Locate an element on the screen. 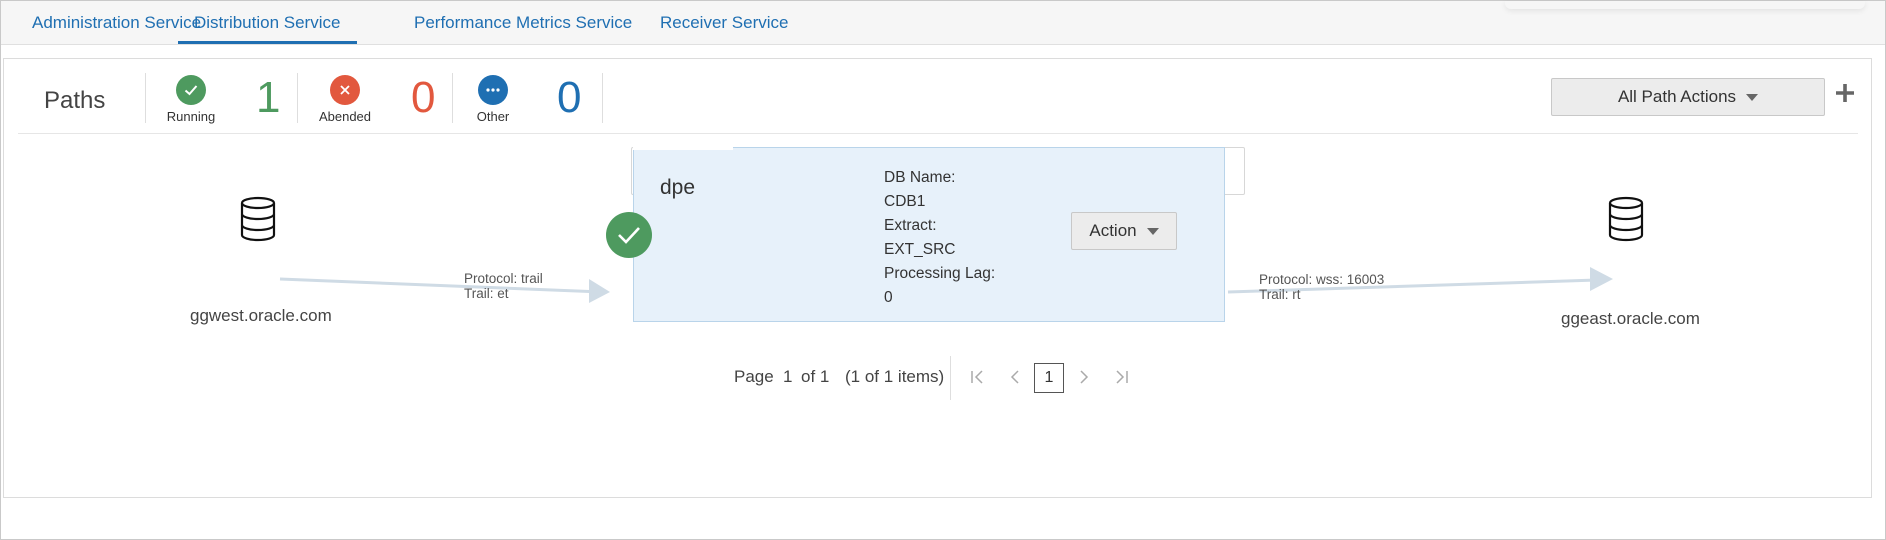 The image size is (1886, 540). running-count: 1 is located at coordinates (268, 98).